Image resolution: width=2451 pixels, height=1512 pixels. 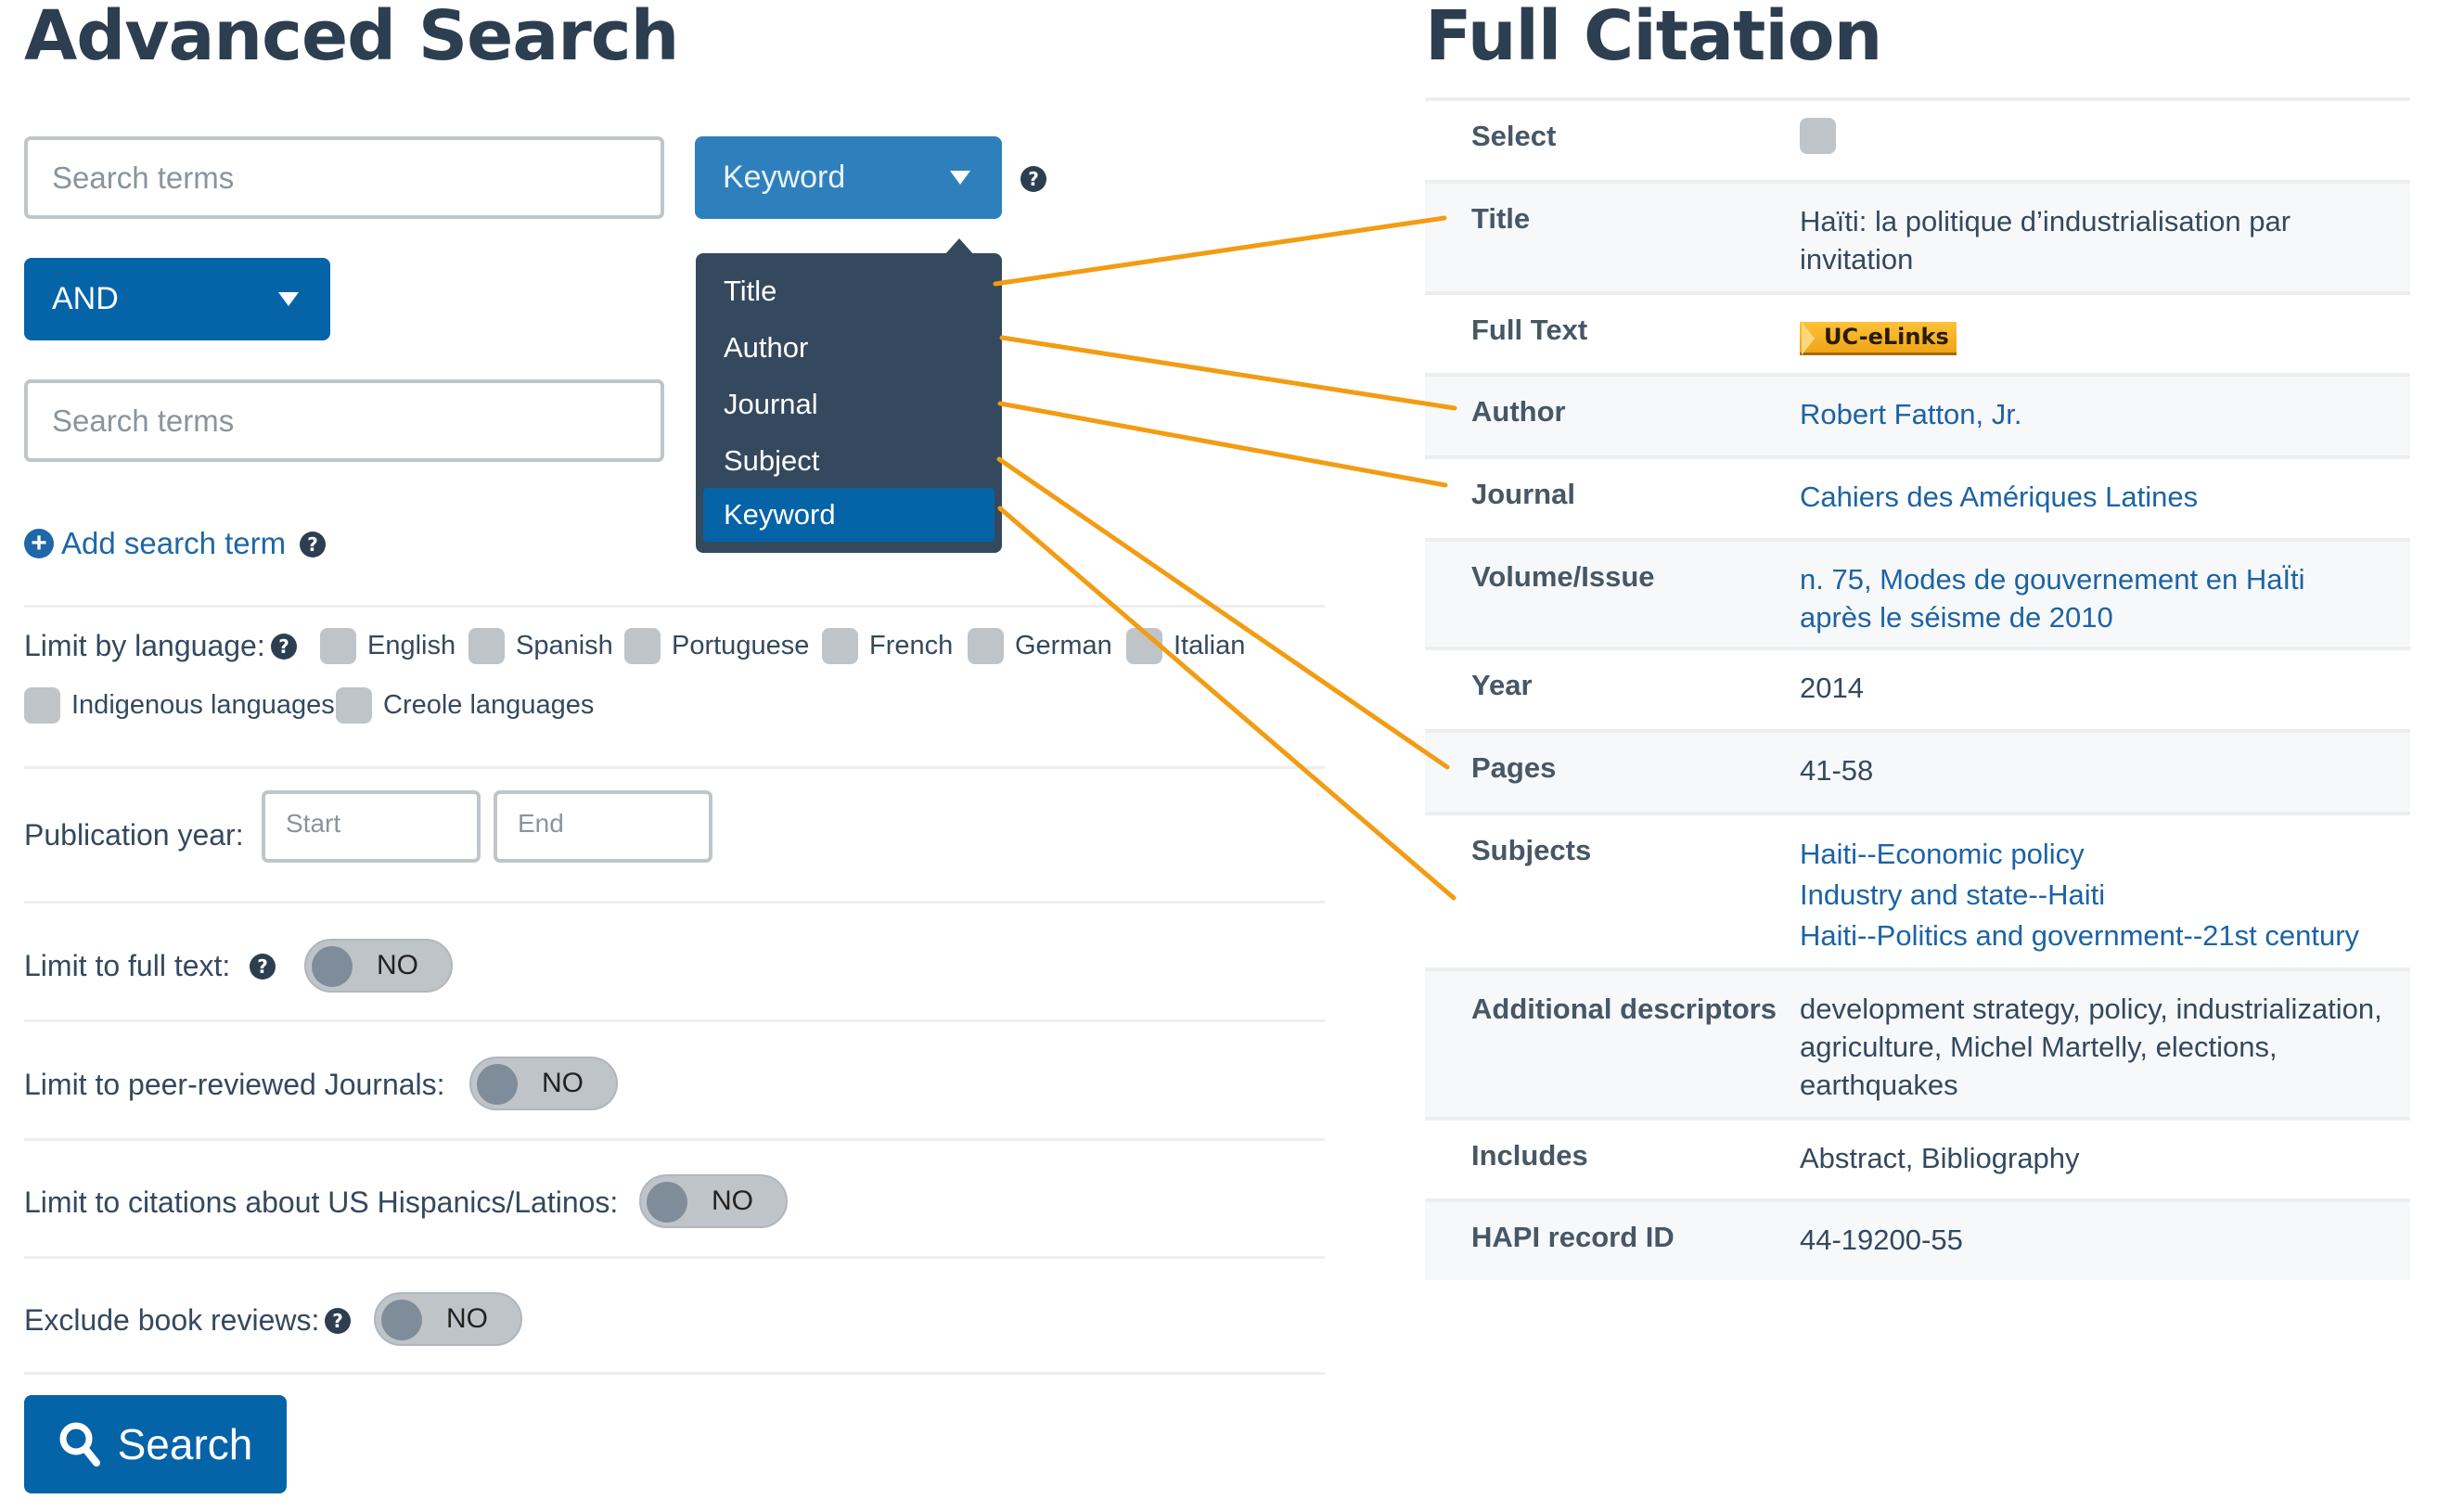 What do you see at coordinates (849, 515) in the screenshot?
I see `field-option-keyword: Keyword` at bounding box center [849, 515].